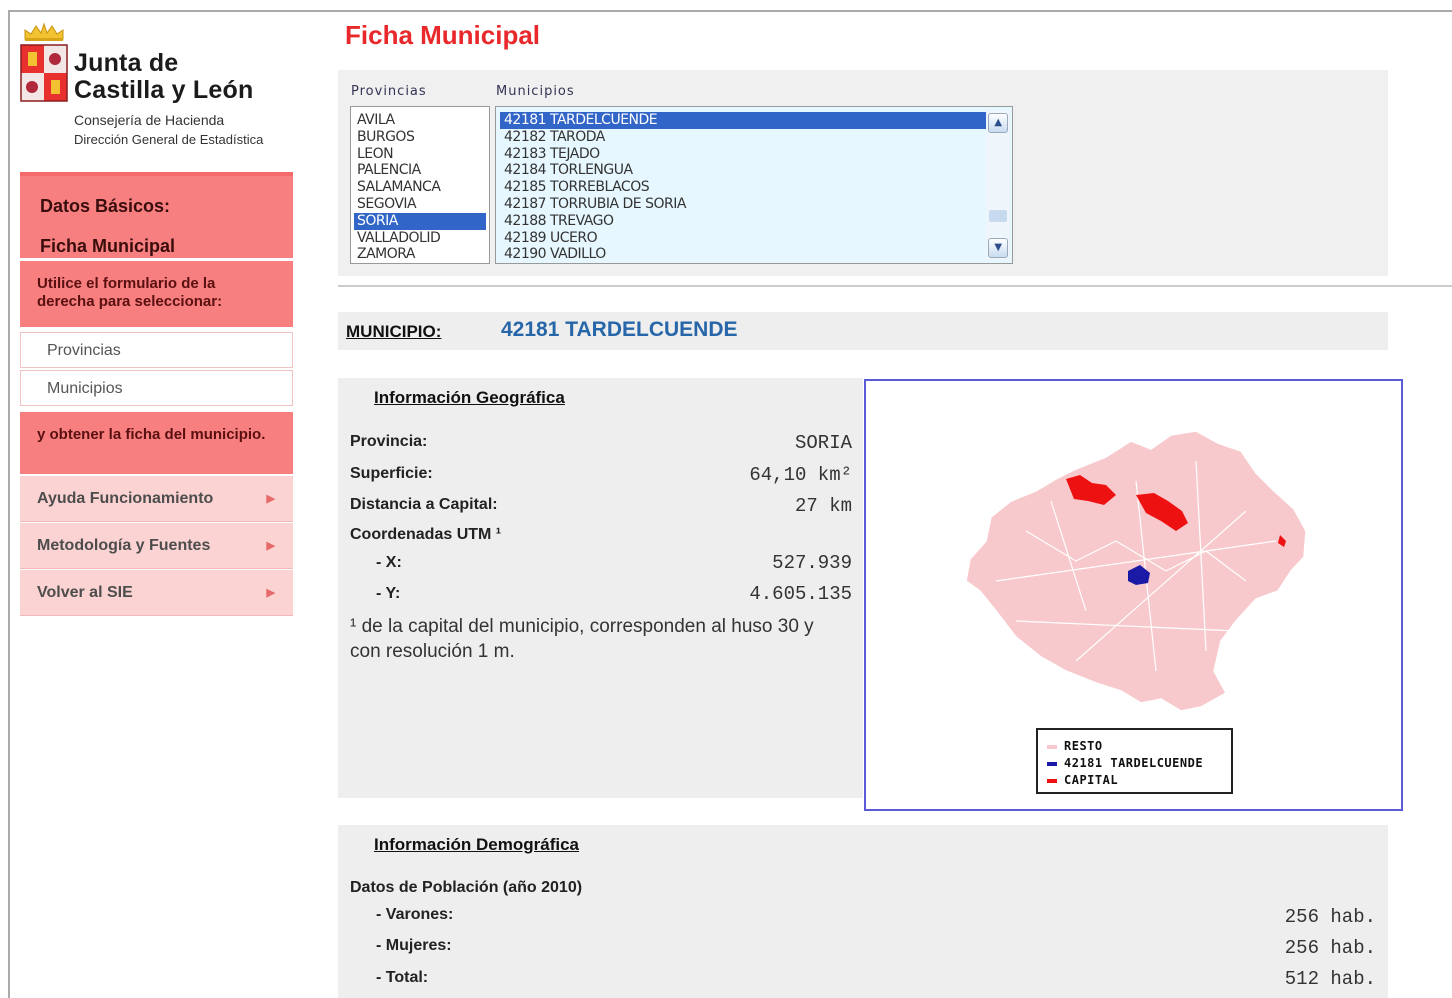 The image size is (1452, 998). What do you see at coordinates (420, 120) in the screenshot?
I see `provincia-option: AVILA` at bounding box center [420, 120].